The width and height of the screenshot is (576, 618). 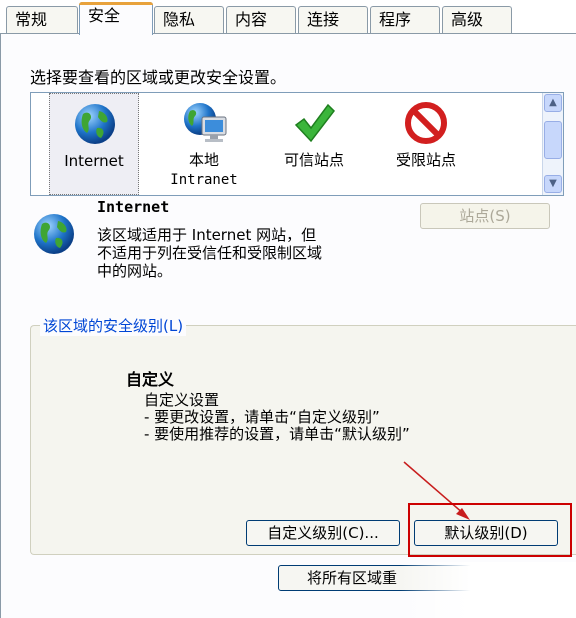 I want to click on desc-line: 该区域适用于 Internet 网站，但, so click(x=207, y=235).